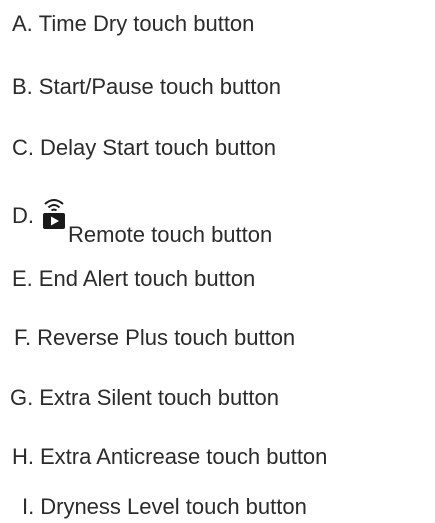  I want to click on legend-letter: A., so click(22, 23).